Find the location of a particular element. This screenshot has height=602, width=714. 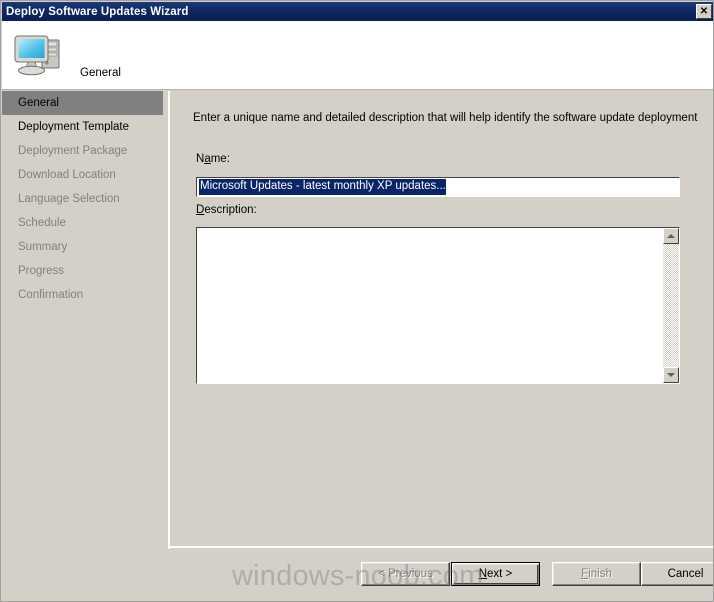

sidebar-item-language-selection: Language Selection is located at coordinates (85, 199).